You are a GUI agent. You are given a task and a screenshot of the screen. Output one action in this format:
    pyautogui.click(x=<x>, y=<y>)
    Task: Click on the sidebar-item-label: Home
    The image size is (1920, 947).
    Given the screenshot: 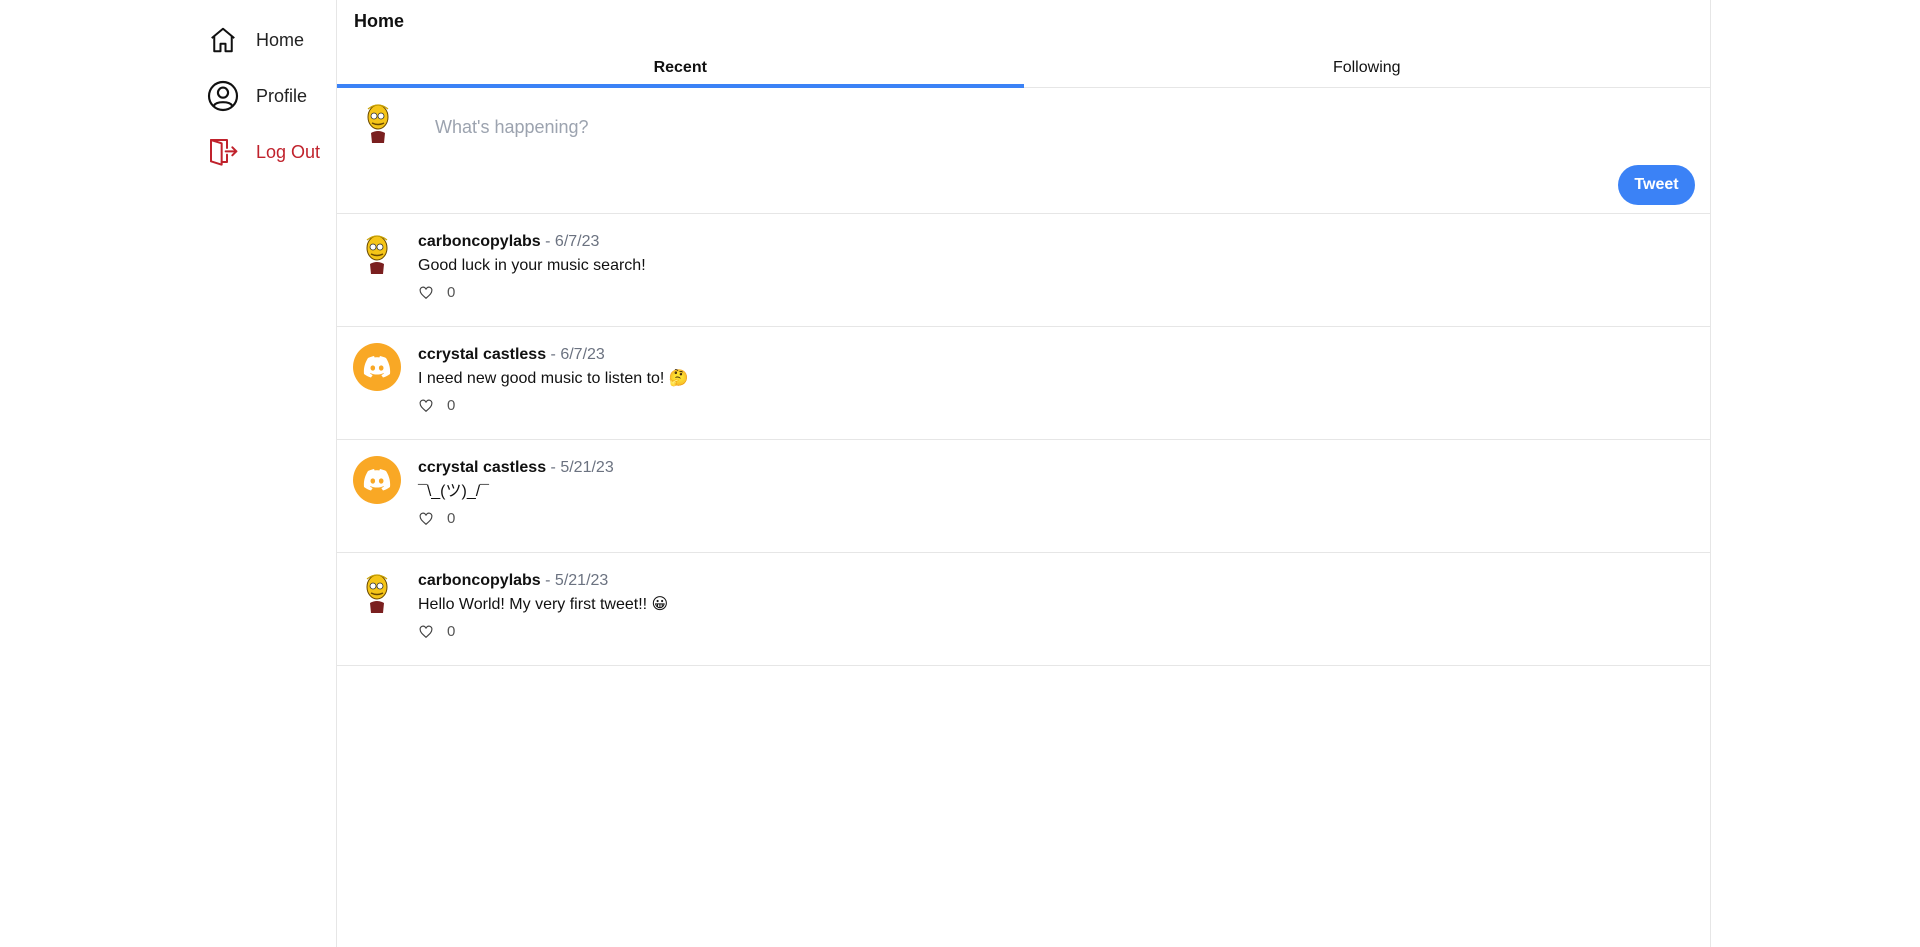 What is the action you would take?
    pyautogui.click(x=280, y=39)
    